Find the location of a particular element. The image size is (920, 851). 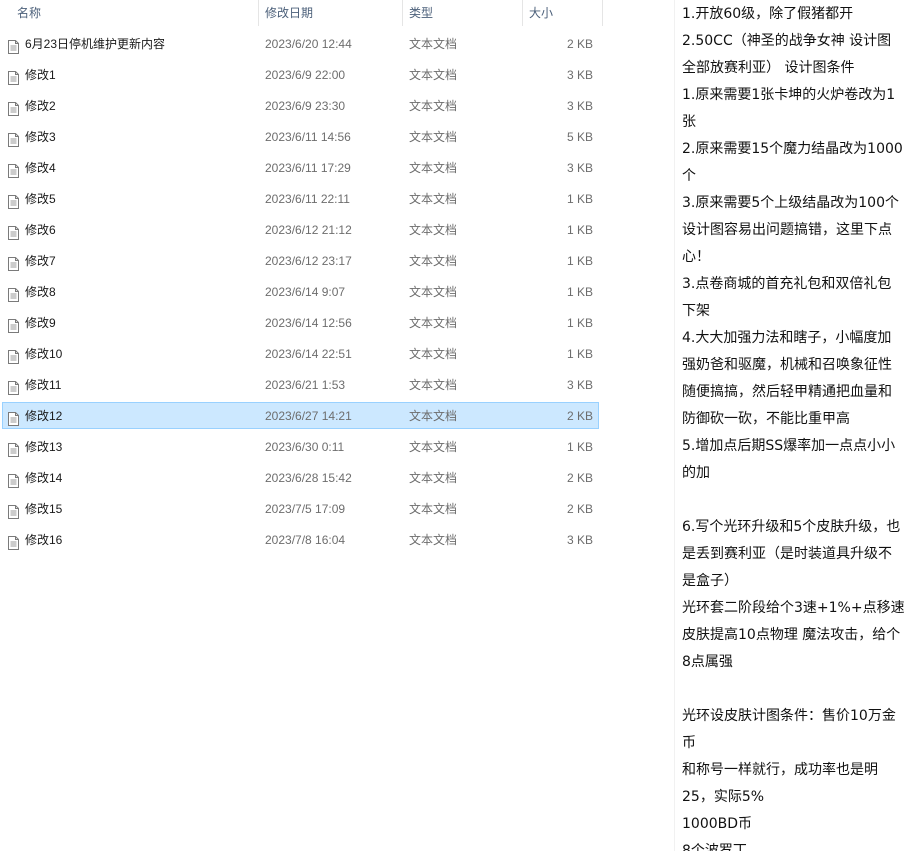

file-row: 修改14 2023/6/28 15:42 文本文档 2 KB is located at coordinates (300, 477).